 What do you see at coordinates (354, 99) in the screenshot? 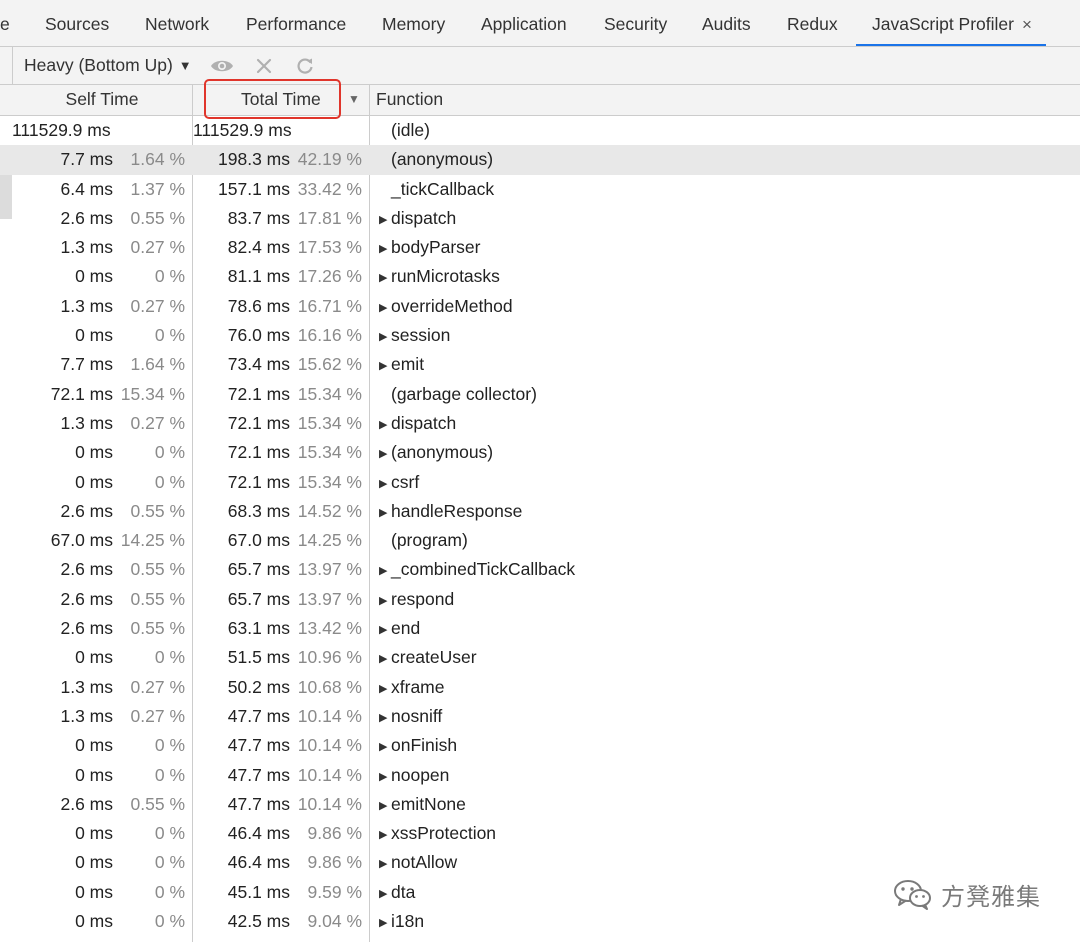
I see `sort-desc-icon: ▼` at bounding box center [354, 99].